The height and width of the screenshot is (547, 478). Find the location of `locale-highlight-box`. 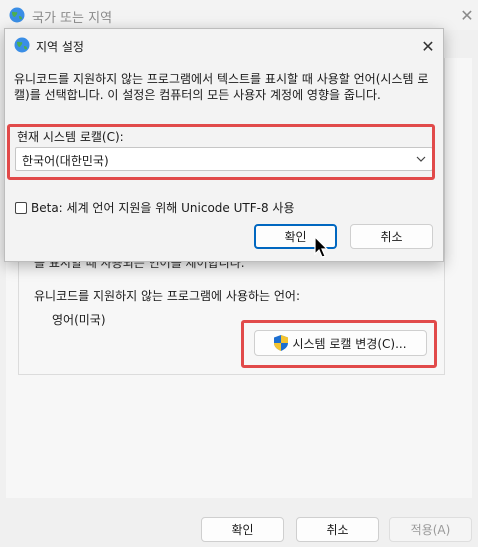

locale-highlight-box is located at coordinates (221, 152).